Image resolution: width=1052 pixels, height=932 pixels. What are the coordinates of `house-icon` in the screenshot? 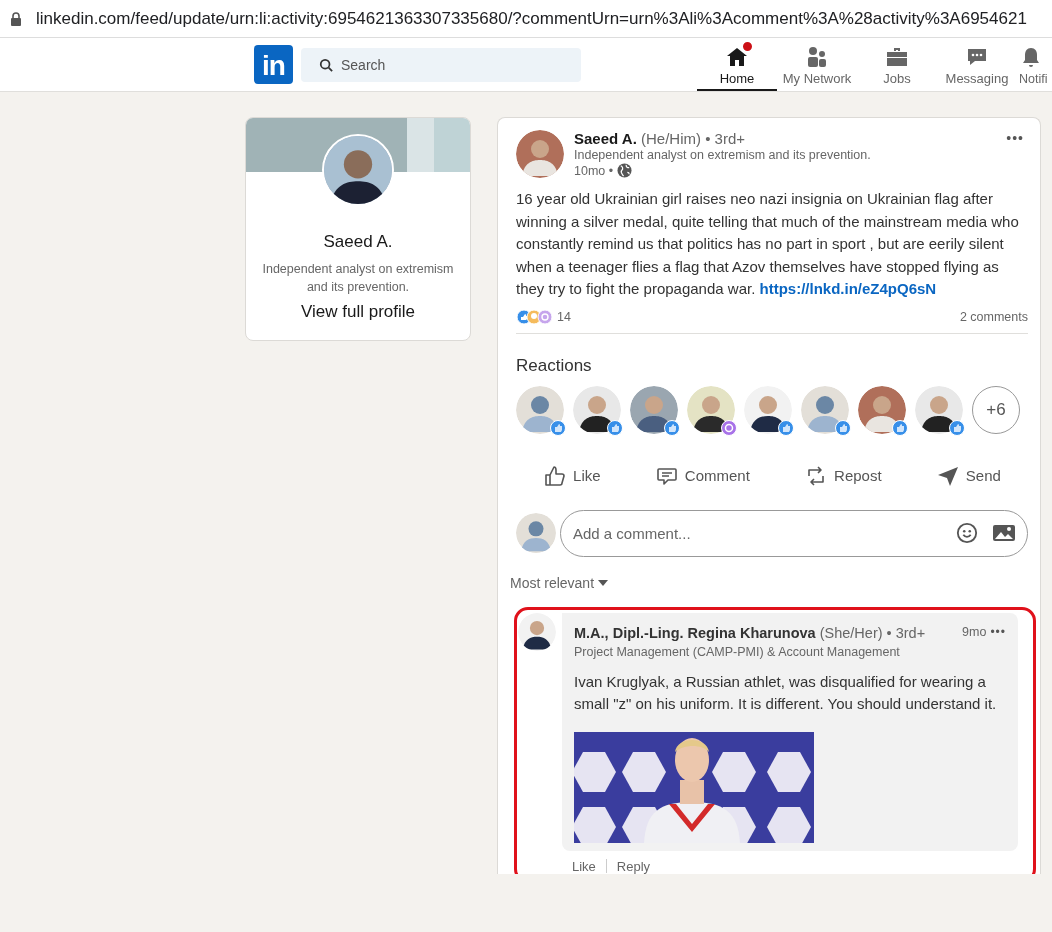 It's located at (737, 57).